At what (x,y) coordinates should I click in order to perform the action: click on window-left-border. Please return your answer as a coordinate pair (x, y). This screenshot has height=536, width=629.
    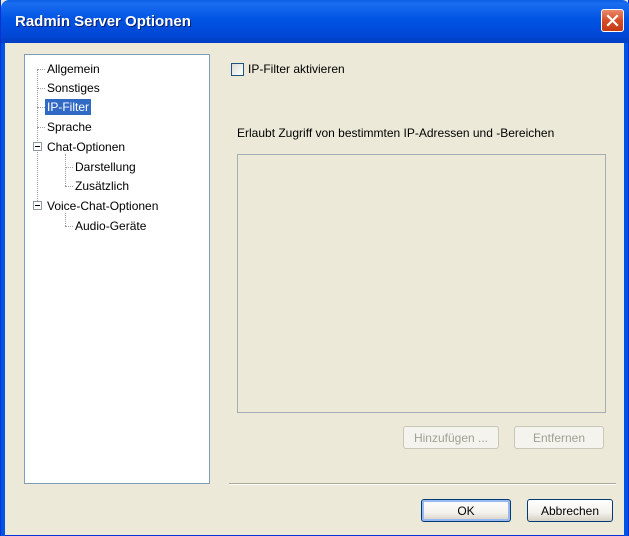
    Looking at the image, I should click on (3, 289).